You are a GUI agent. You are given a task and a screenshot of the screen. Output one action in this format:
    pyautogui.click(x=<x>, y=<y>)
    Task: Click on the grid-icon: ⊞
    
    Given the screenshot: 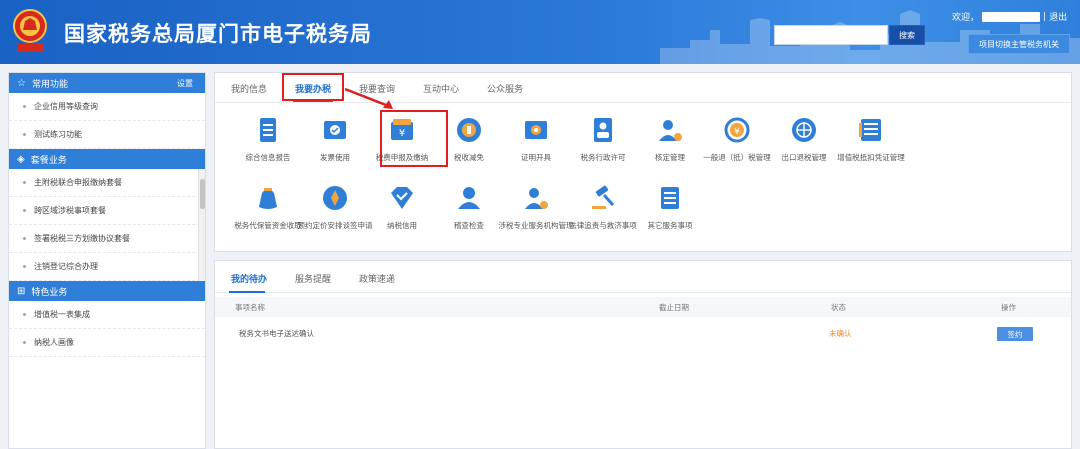 What is the action you would take?
    pyautogui.click(x=21, y=291)
    